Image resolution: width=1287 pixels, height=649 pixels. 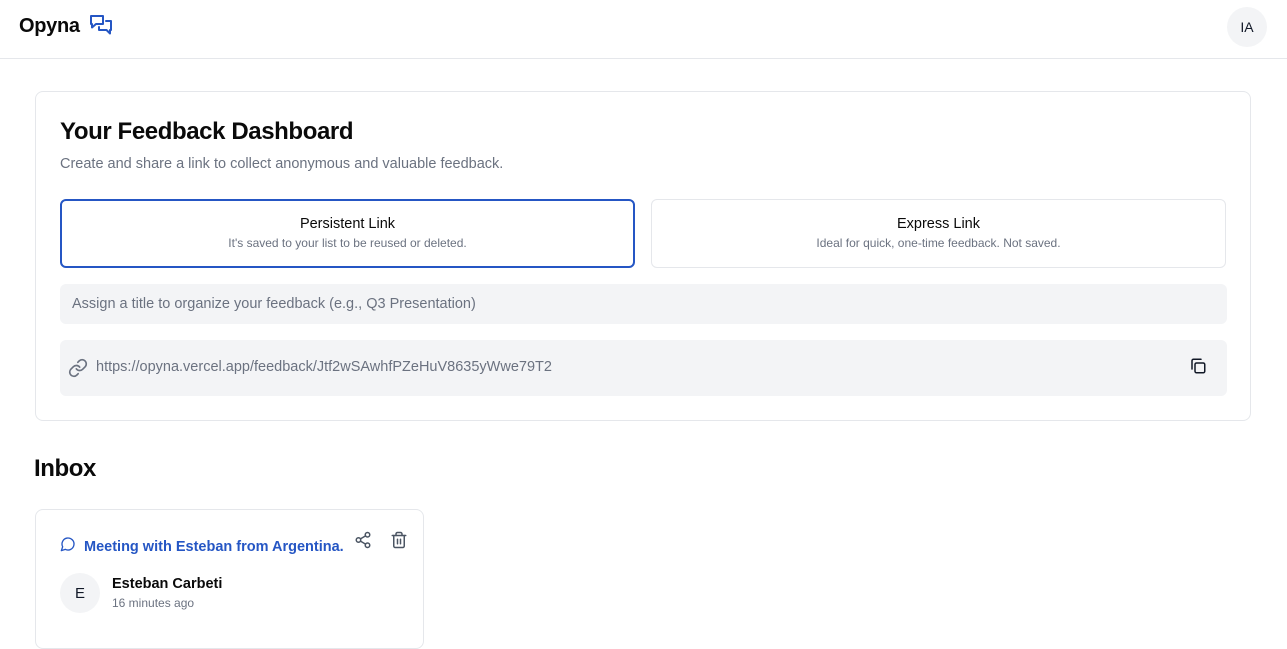 I want to click on feedback-title-input, so click(x=643, y=304).